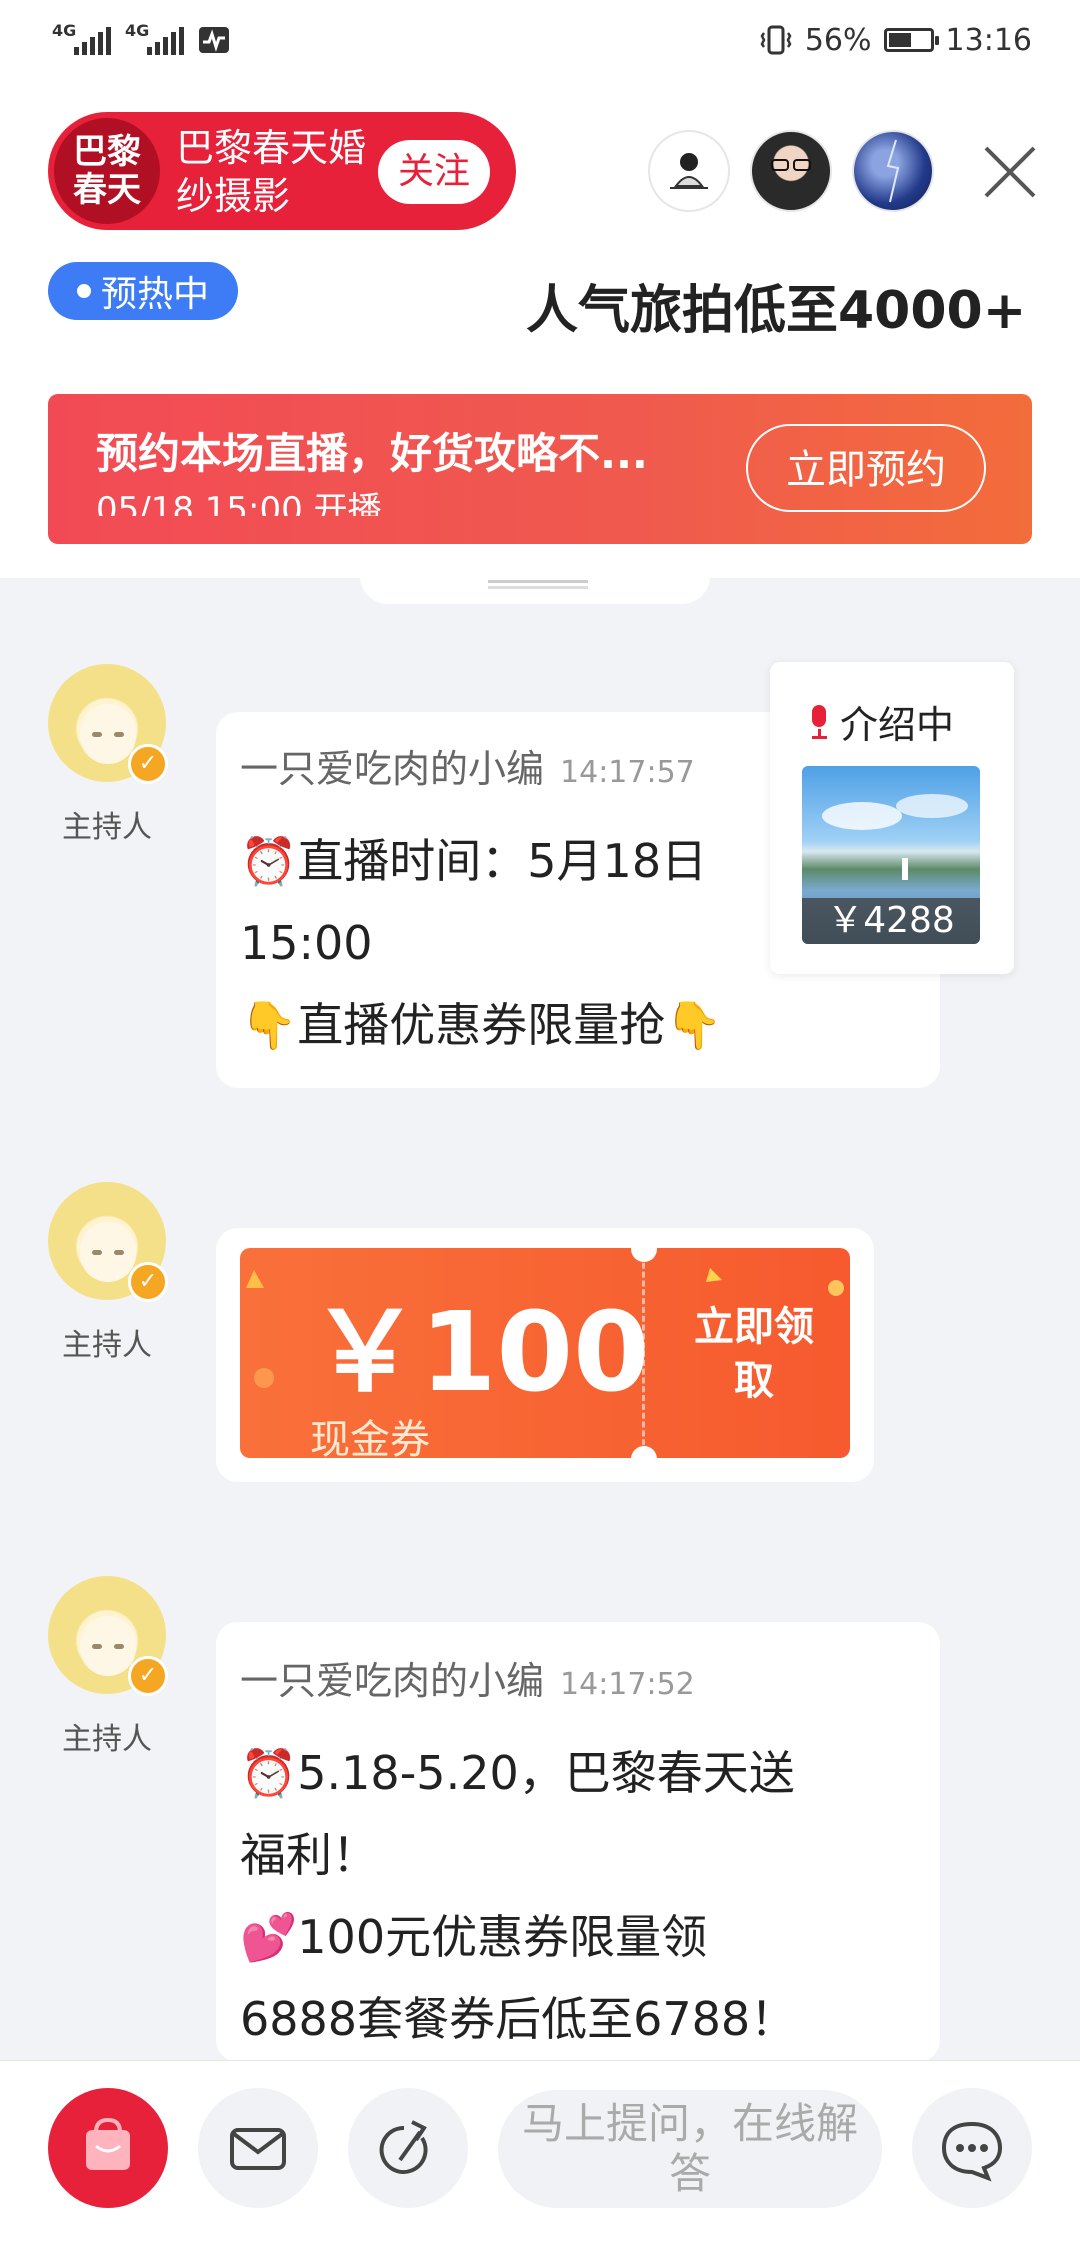 The height and width of the screenshot is (2241, 1080). I want to click on share-button, so click(408, 2148).